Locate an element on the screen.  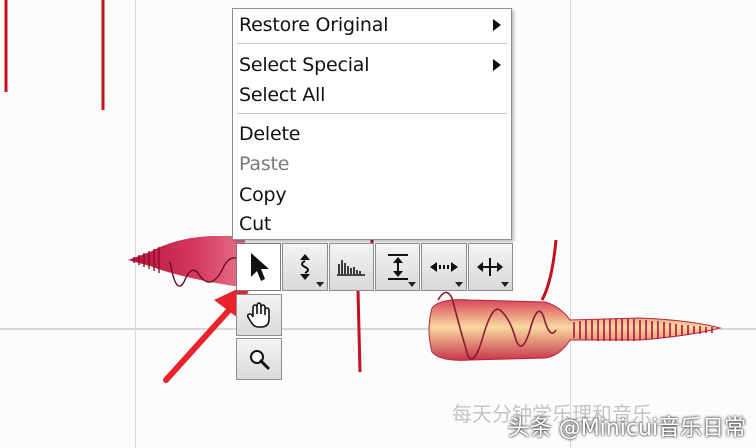
menu-item-label: Copy is located at coordinates (263, 195).